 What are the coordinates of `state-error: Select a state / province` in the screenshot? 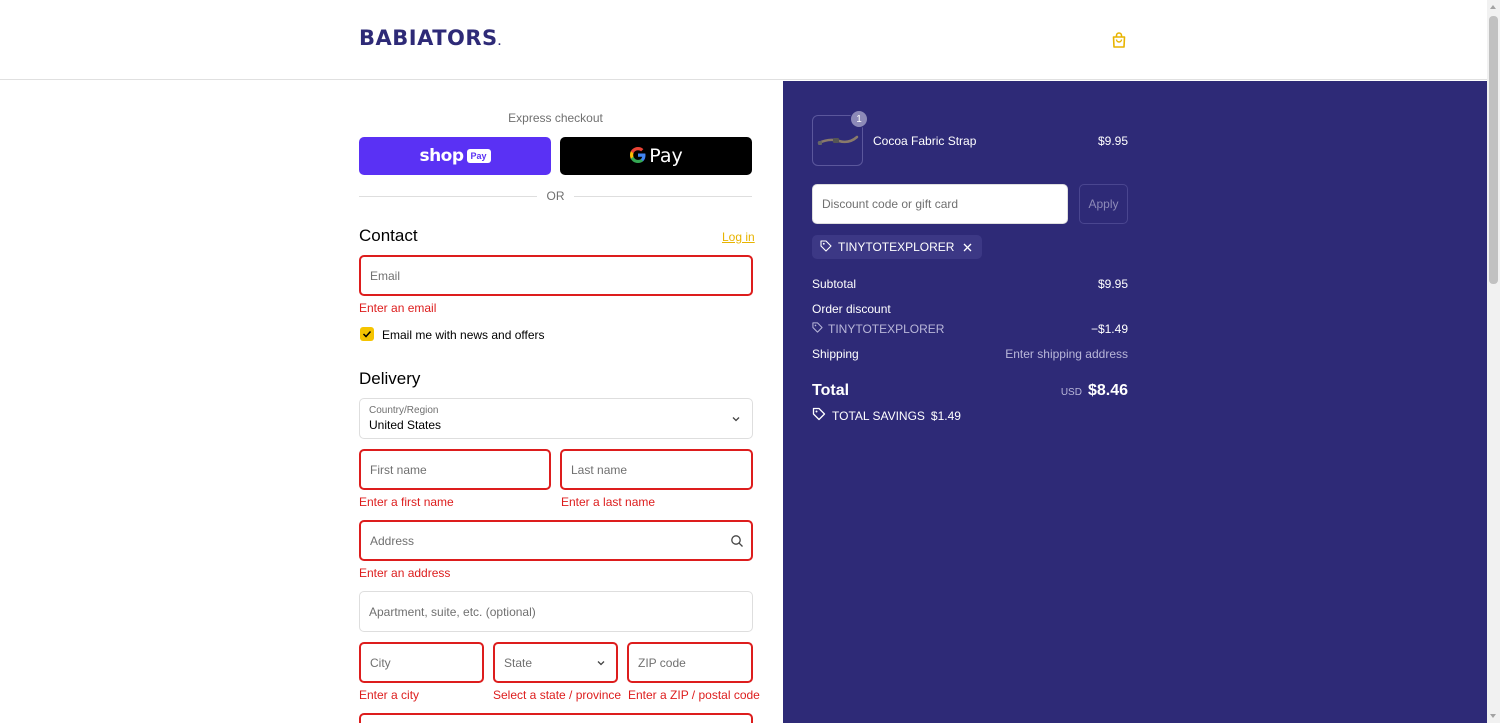 It's located at (557, 695).